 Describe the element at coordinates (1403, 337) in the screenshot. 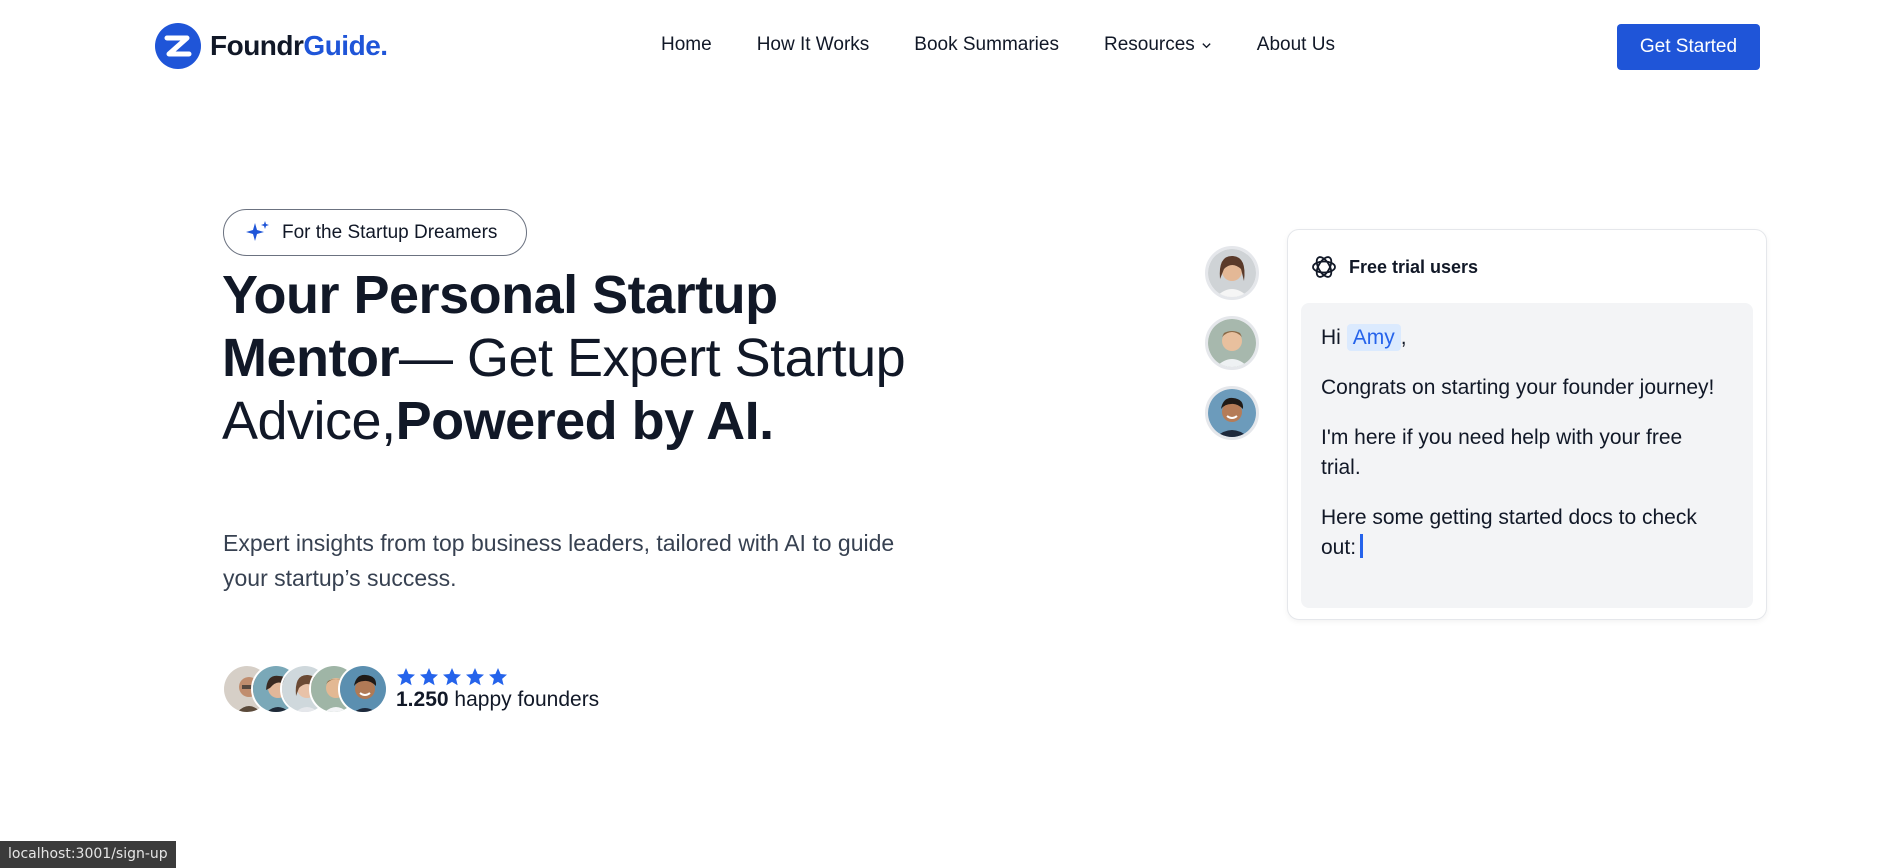

I see `greeting-comma: ,` at that location.